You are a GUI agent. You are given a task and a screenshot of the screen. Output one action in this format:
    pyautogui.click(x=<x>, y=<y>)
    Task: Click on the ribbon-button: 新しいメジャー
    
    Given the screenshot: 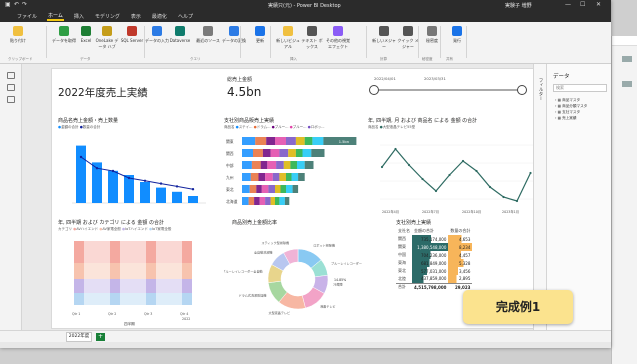 What is the action you would take?
    pyautogui.click(x=384, y=38)
    